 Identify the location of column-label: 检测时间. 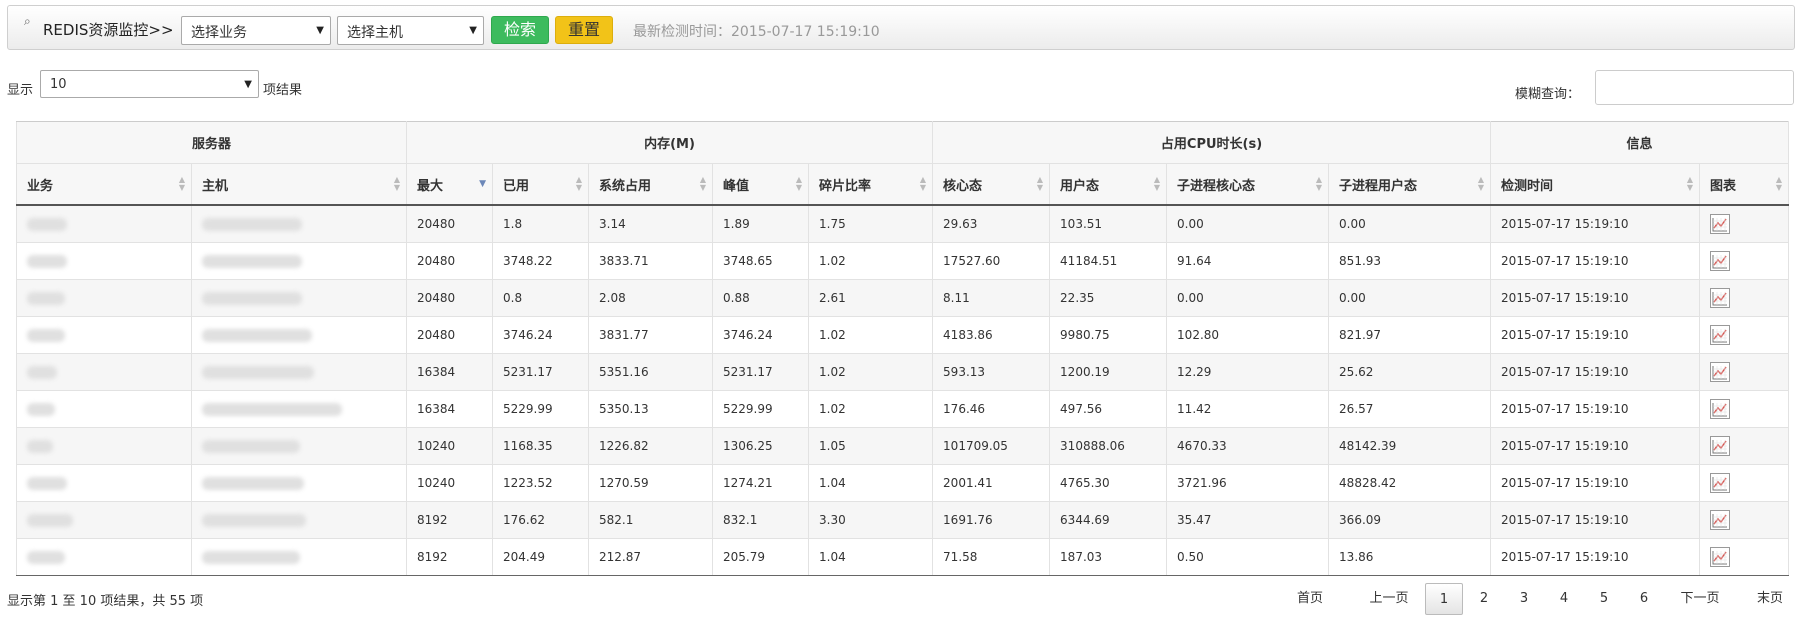
(1527, 186).